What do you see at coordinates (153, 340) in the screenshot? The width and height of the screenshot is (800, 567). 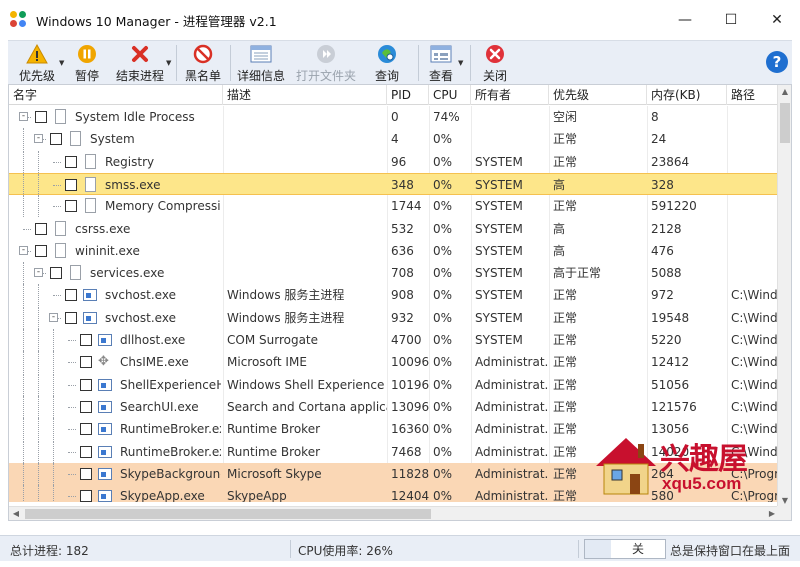 I see `process-name: dllhost.exe` at bounding box center [153, 340].